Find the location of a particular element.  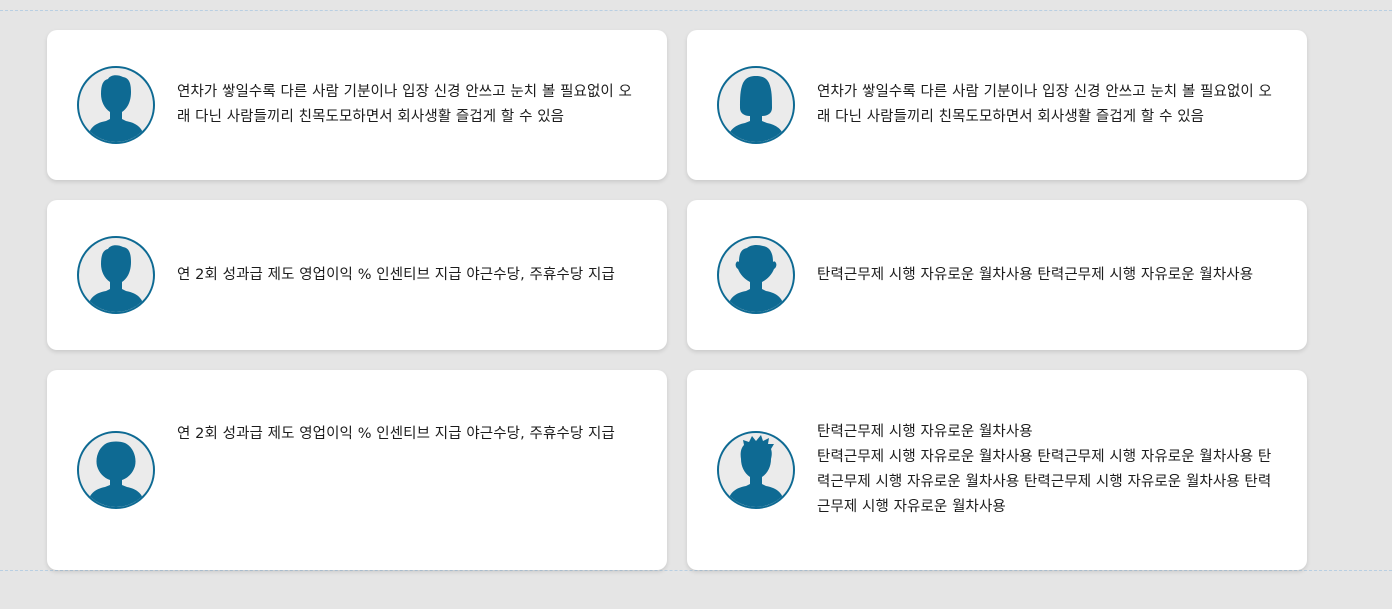

top-guide-line is located at coordinates (696, 10).